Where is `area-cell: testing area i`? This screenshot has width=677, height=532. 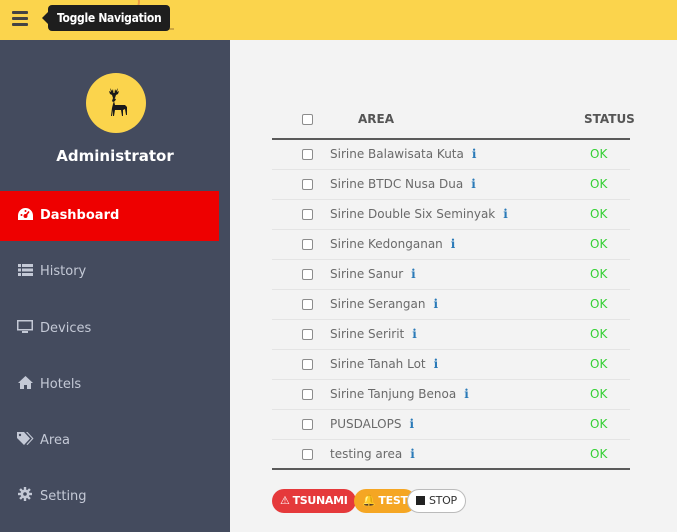
area-cell: testing area i is located at coordinates (372, 454).